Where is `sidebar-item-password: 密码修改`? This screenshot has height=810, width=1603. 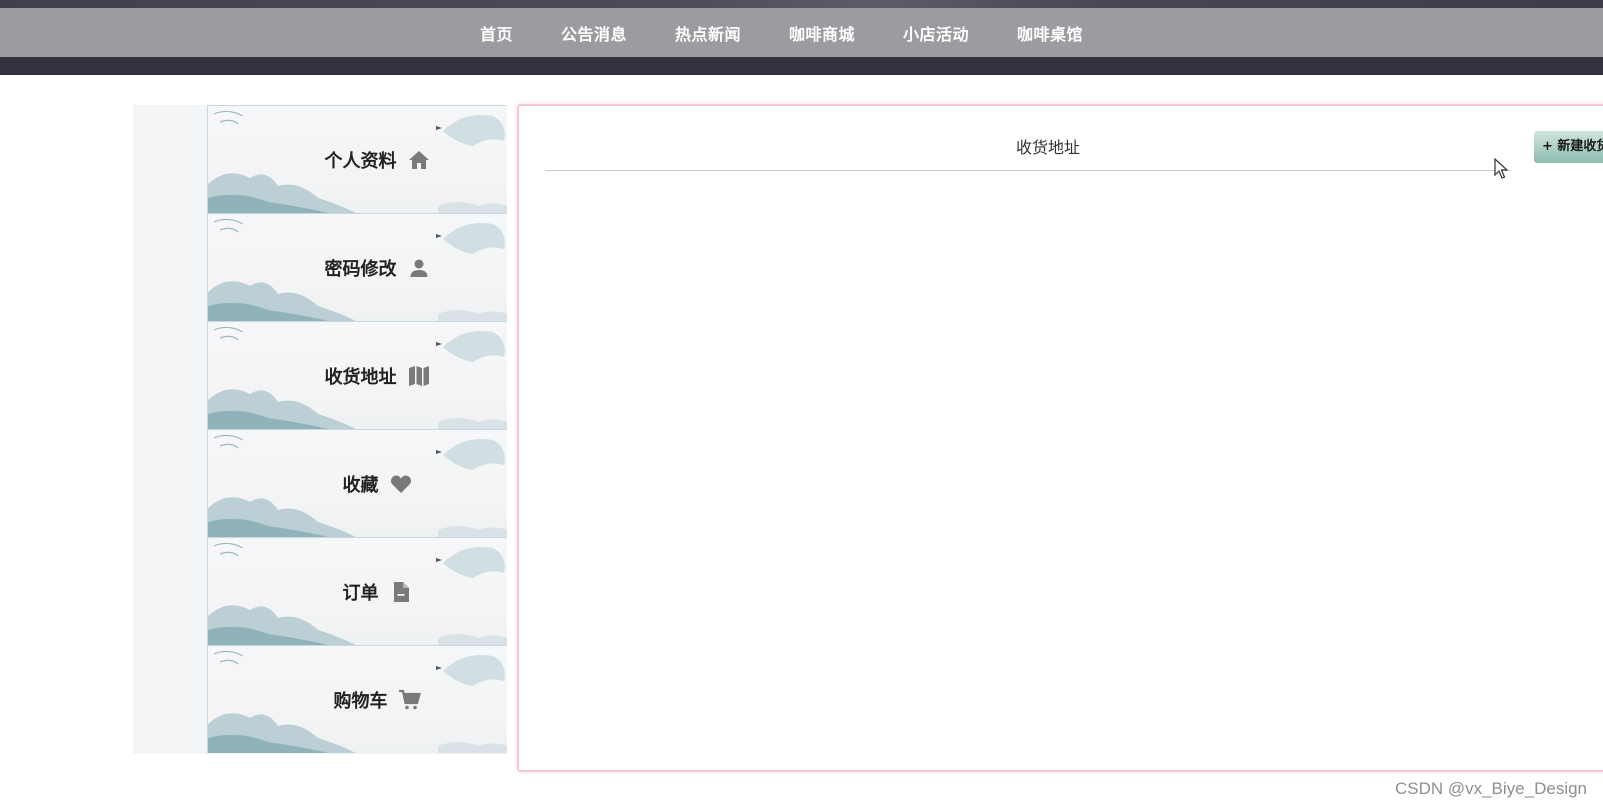 sidebar-item-password: 密码修改 is located at coordinates (357, 267).